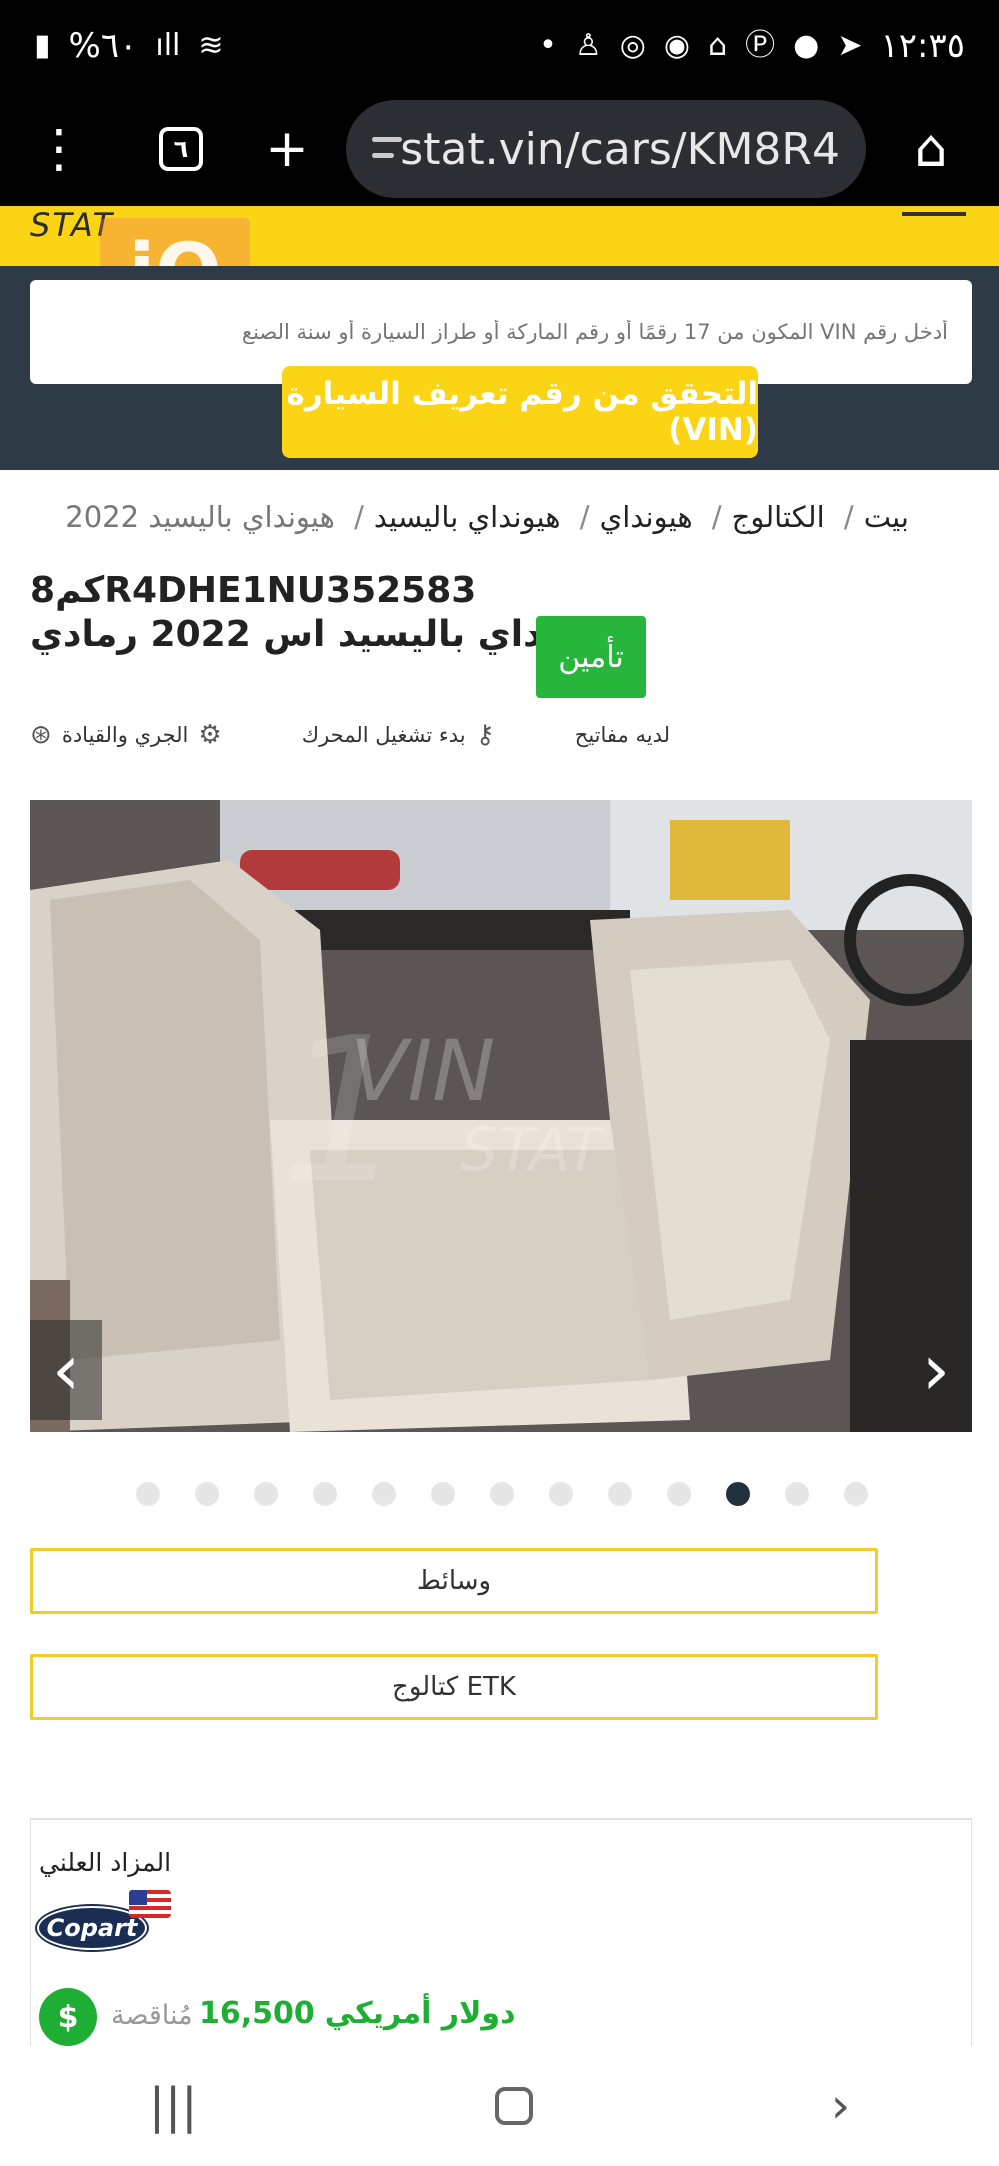 This screenshot has width=999, height=2166. I want to click on new-tab-icon: +, so click(287, 149).